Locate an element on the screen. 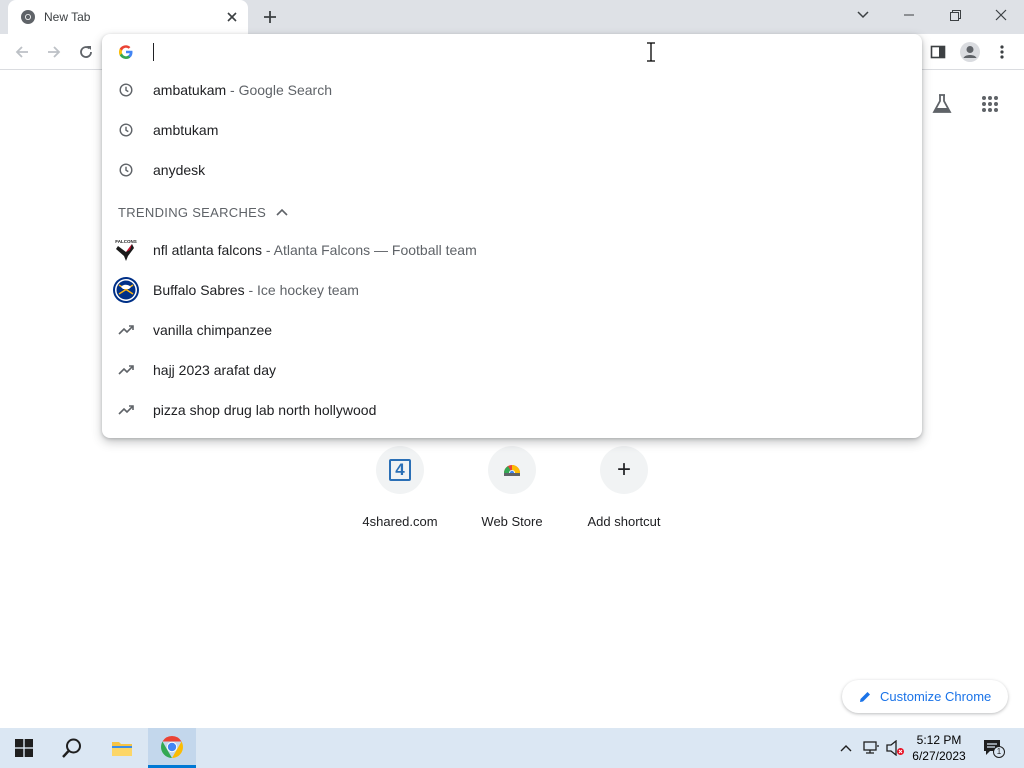 The height and width of the screenshot is (768, 1024). minimize-icon is located at coordinates (909, 15).